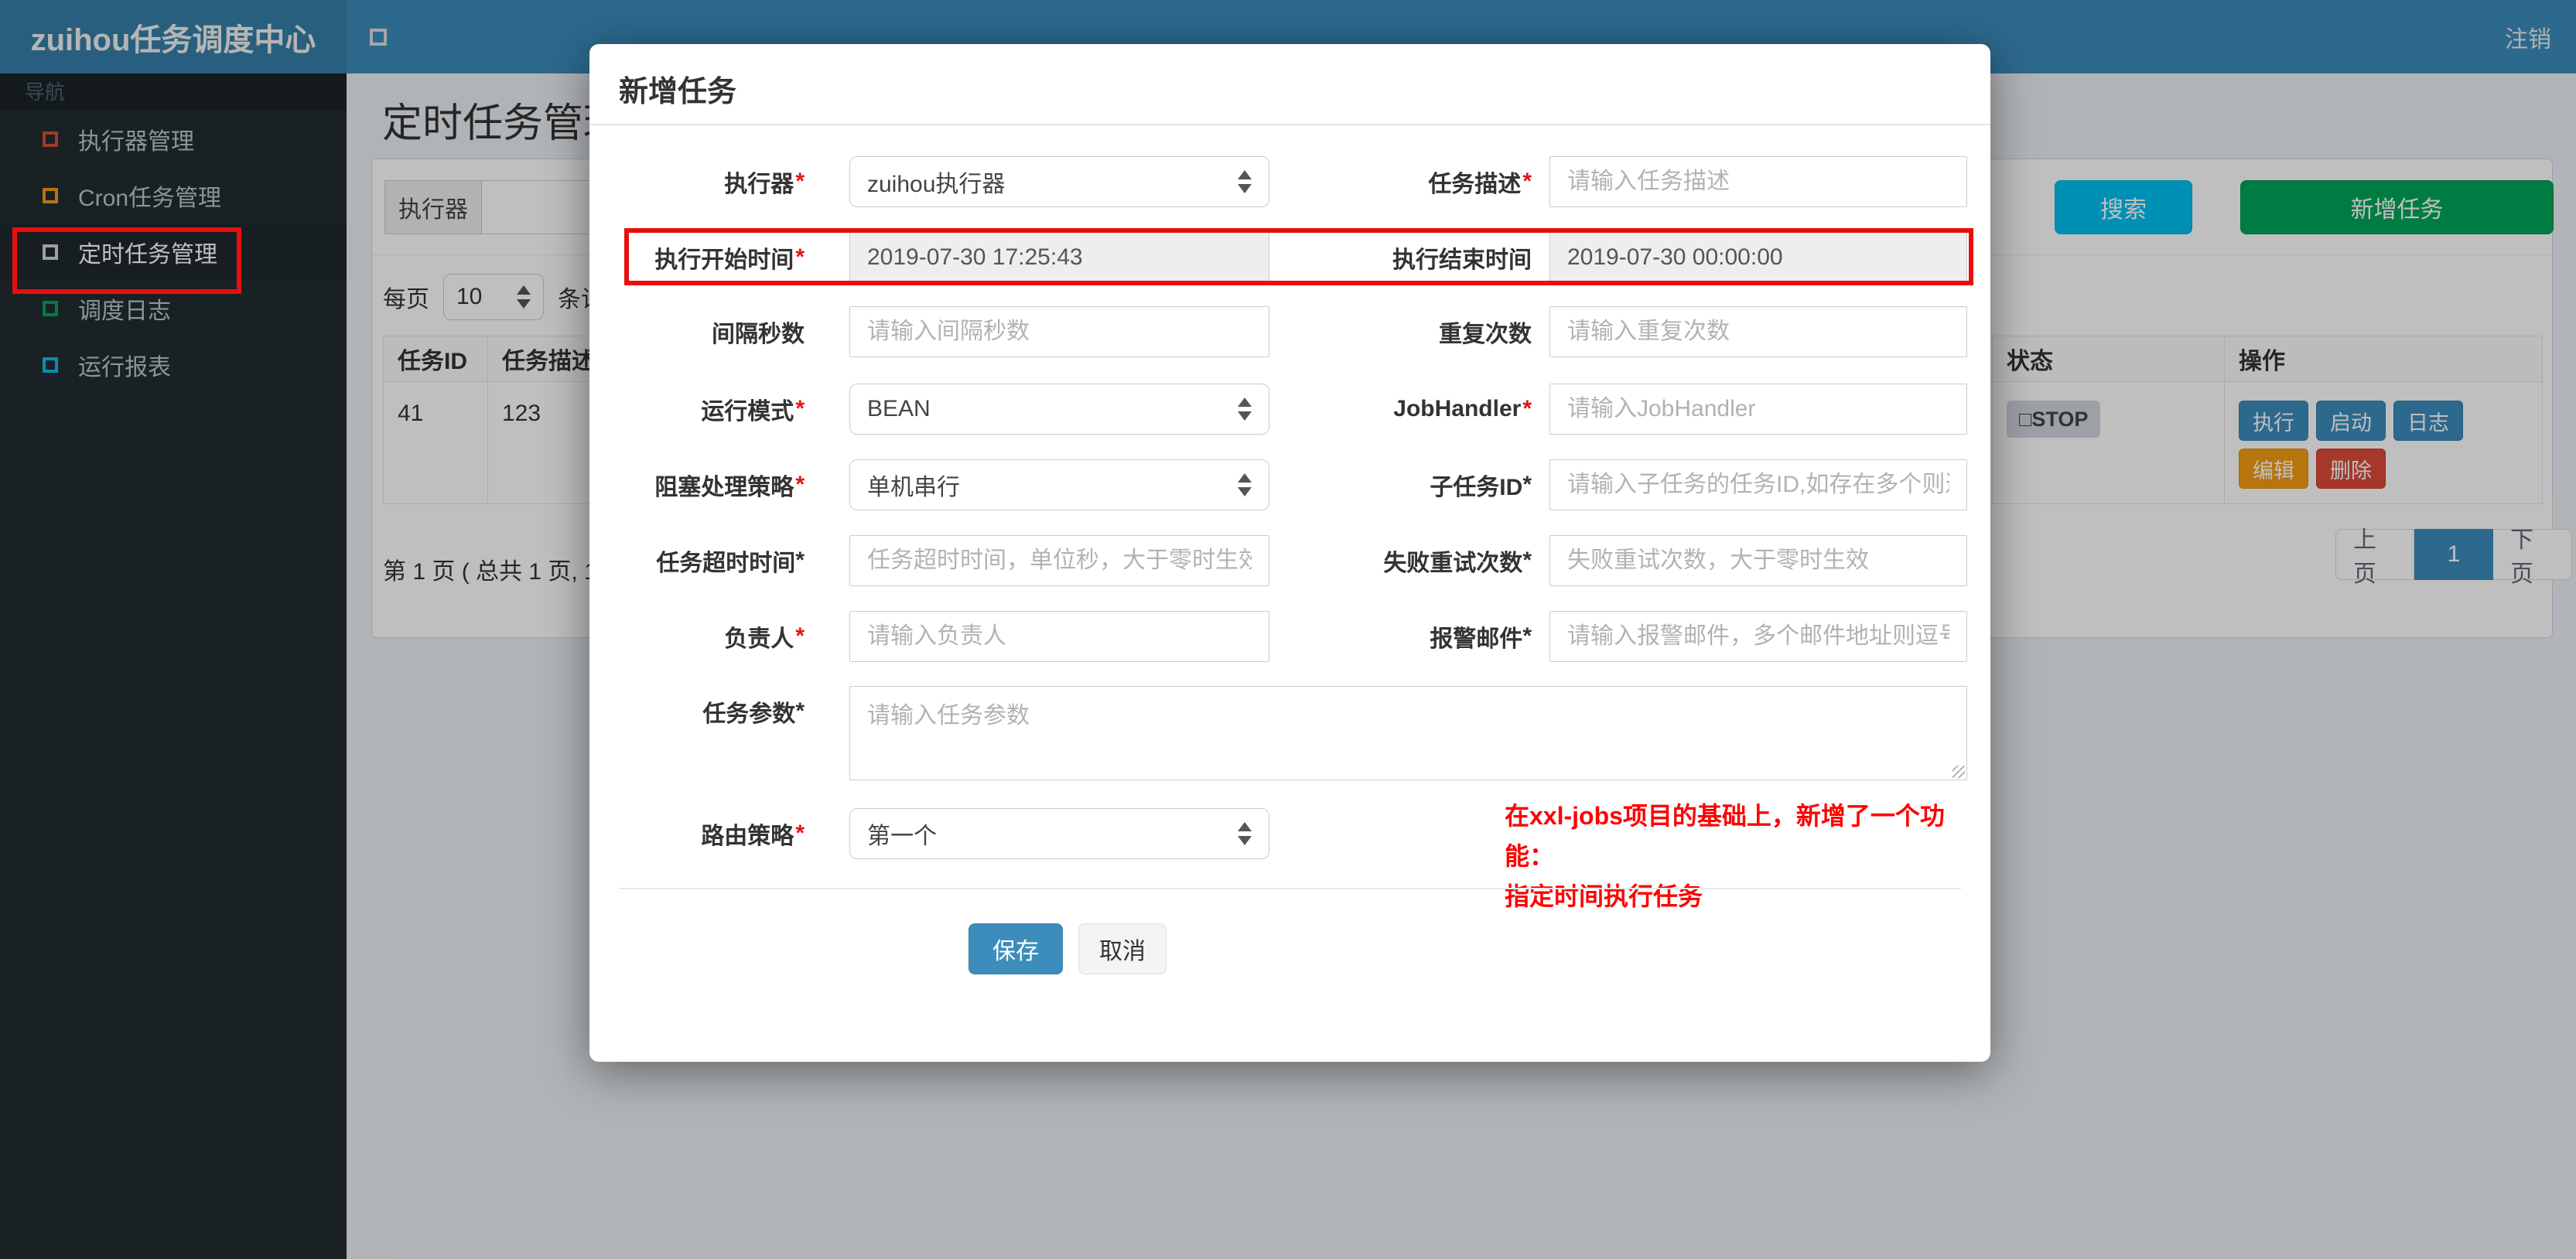  Describe the element at coordinates (697, 637) in the screenshot. I see `field-label: 负责人 *` at that location.